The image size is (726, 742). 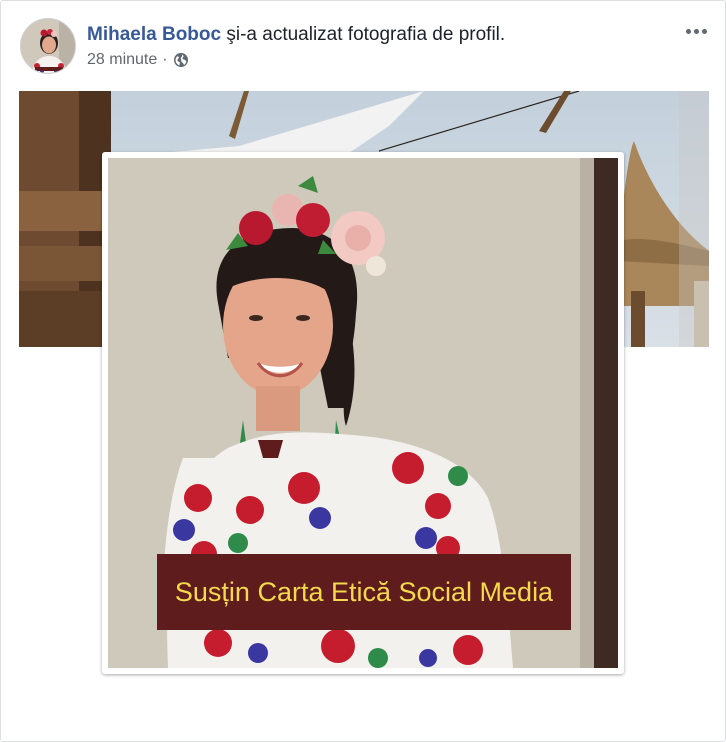 What do you see at coordinates (122, 60) in the screenshot?
I see `post-timestamp: 28 minute` at bounding box center [122, 60].